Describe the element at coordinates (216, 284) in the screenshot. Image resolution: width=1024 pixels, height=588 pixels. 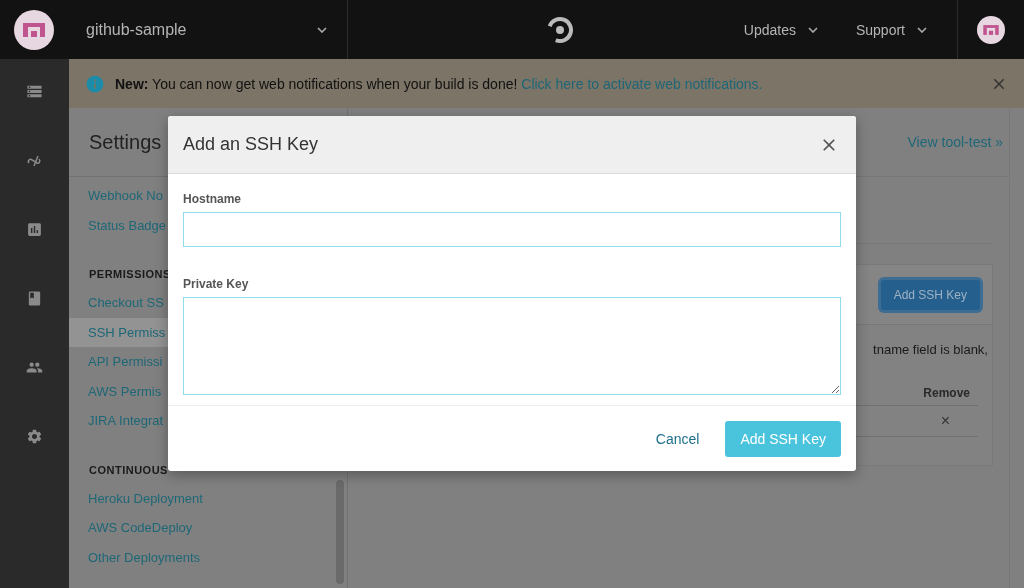
I see `field-label: Private Key` at that location.